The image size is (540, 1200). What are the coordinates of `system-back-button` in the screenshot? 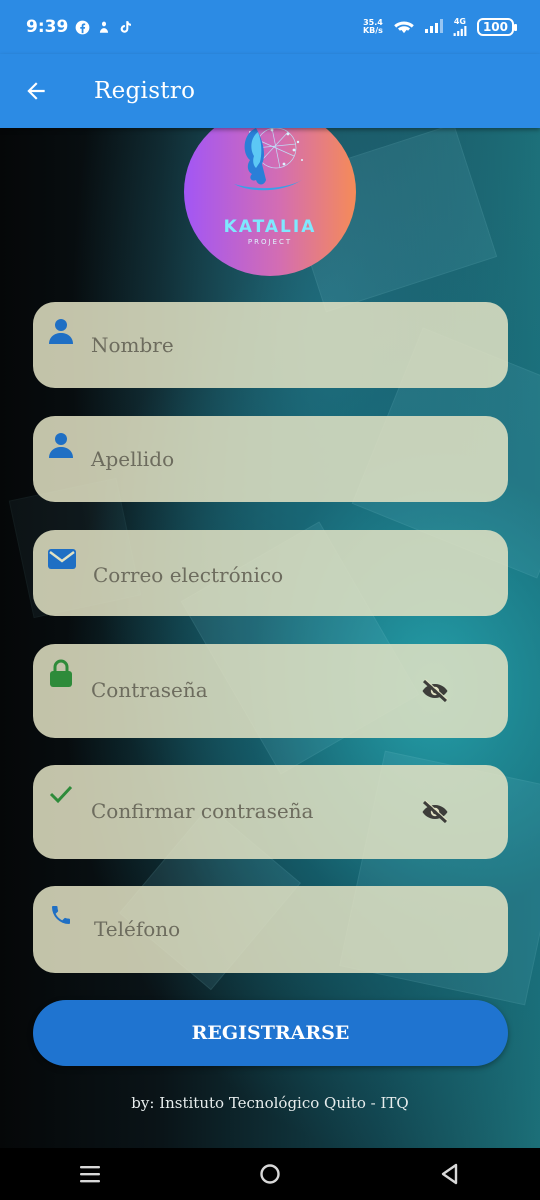 It's located at (450, 1174).